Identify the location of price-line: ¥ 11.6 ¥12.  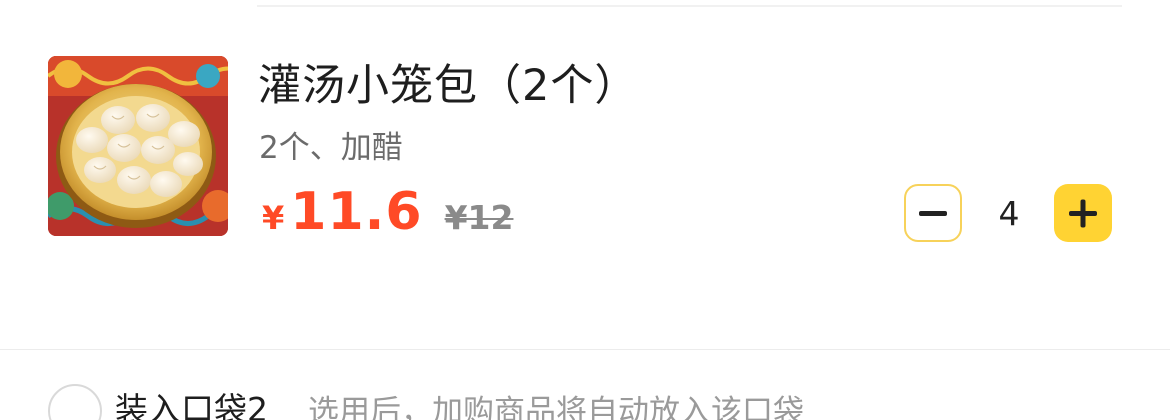
(387, 214).